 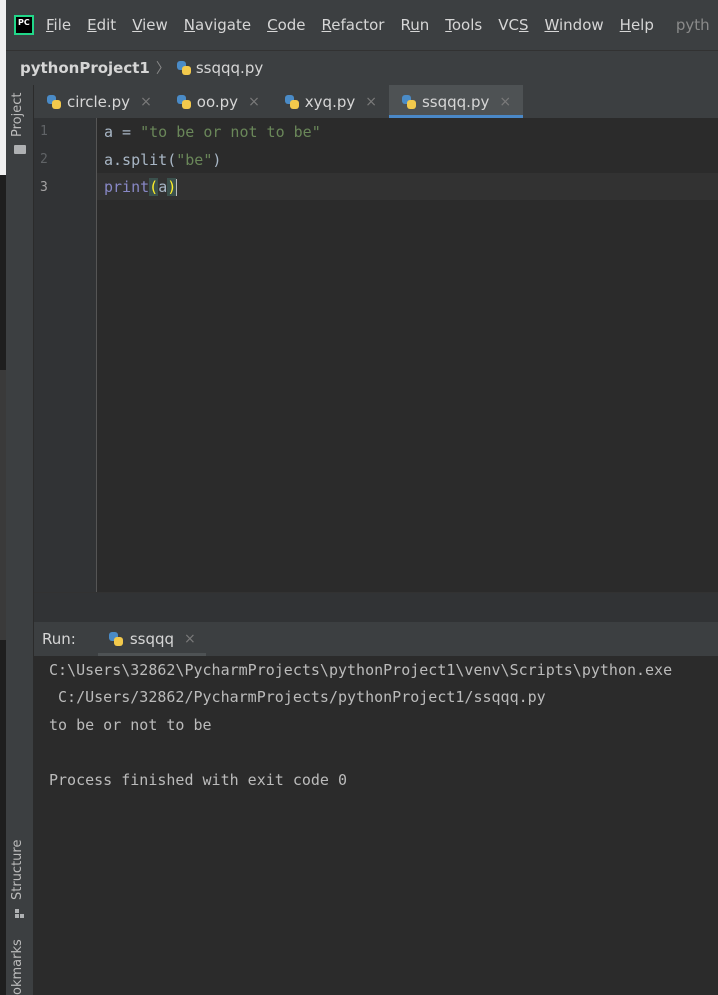 I want to click on code-line-1: a = "to be or not to be", so click(x=212, y=132).